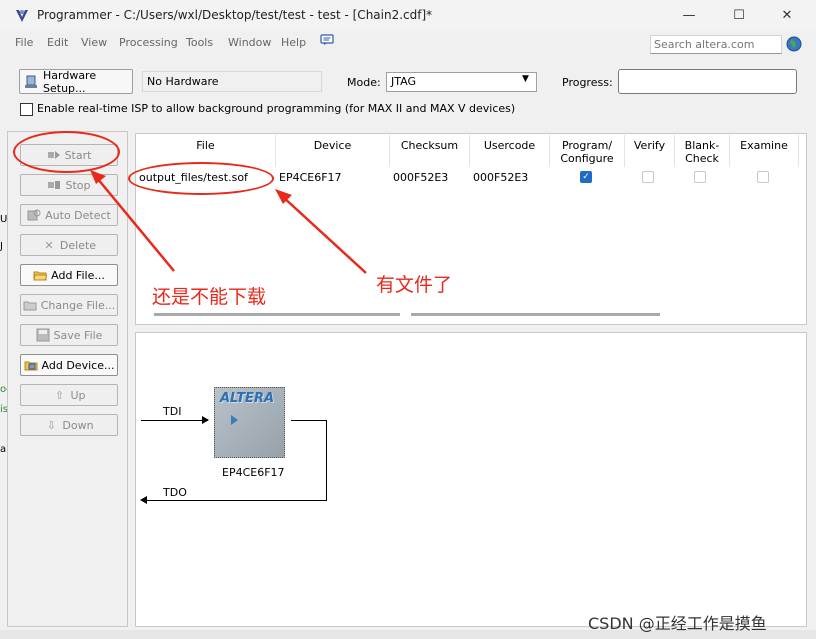 Image resolution: width=816 pixels, height=639 pixels. What do you see at coordinates (677, 623) in the screenshot?
I see `watermark: CSDN @正经工作是摸鱼` at bounding box center [677, 623].